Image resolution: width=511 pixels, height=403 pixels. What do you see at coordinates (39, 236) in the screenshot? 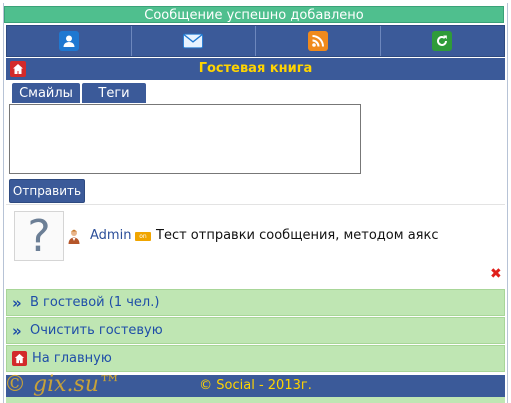
I see `avatar: ?` at bounding box center [39, 236].